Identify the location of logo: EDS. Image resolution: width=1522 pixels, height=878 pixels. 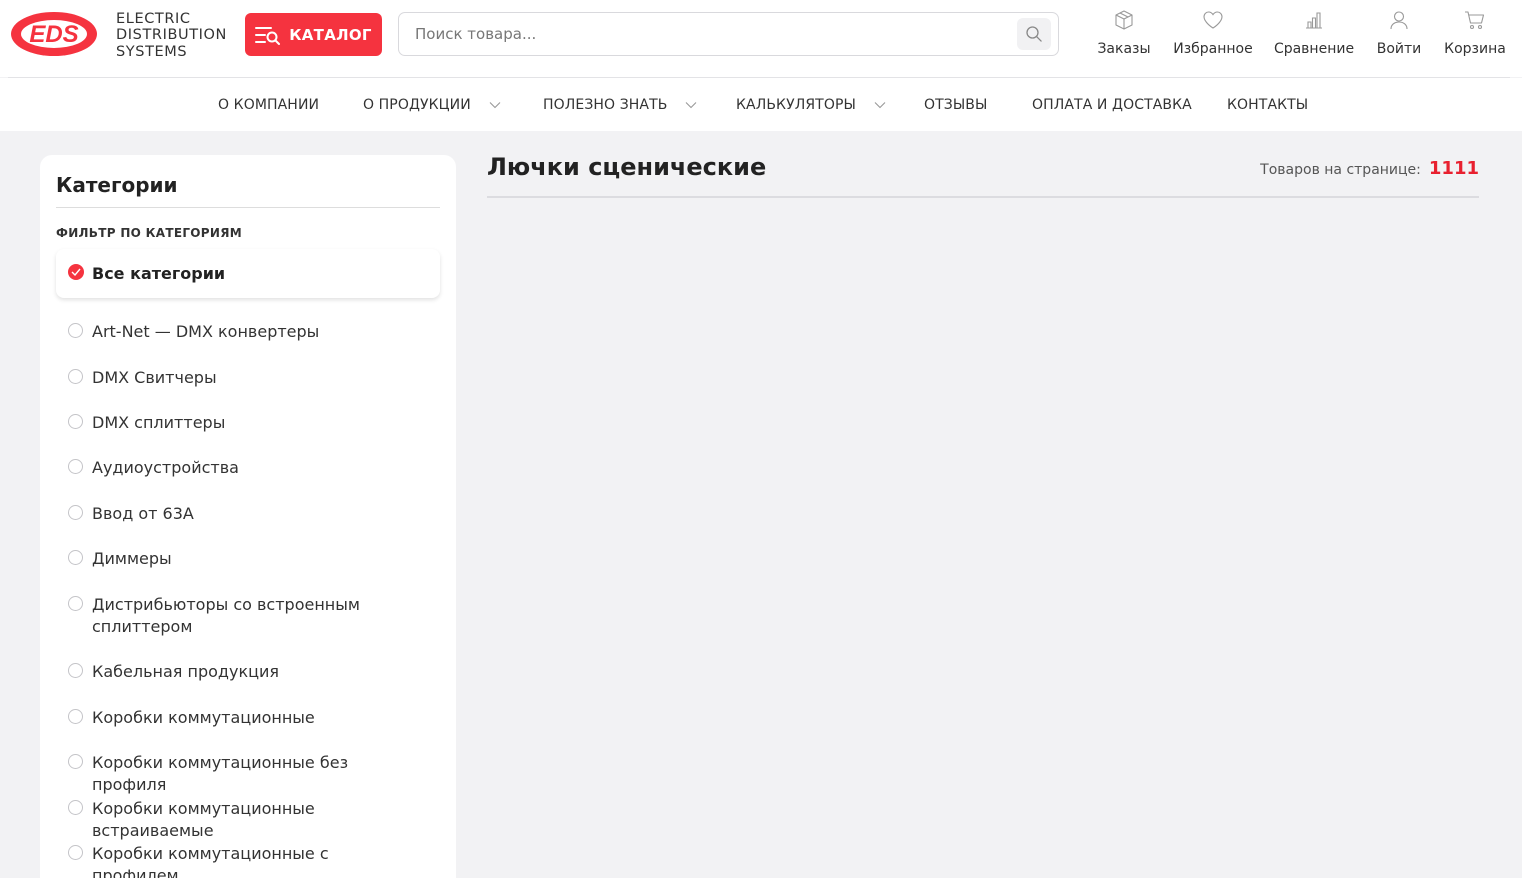
(54, 34).